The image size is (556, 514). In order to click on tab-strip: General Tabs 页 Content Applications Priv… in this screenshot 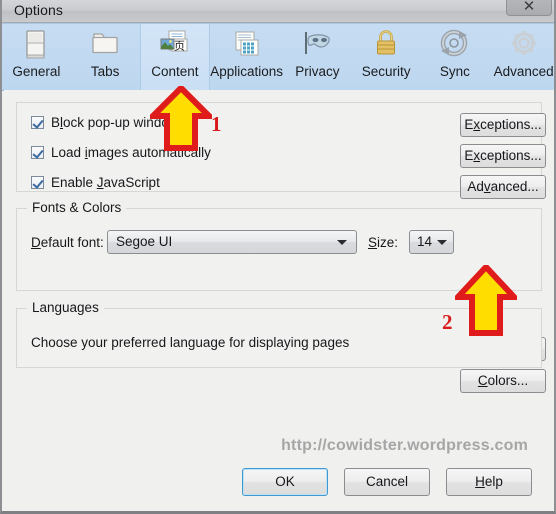, I will do `click(278, 57)`.